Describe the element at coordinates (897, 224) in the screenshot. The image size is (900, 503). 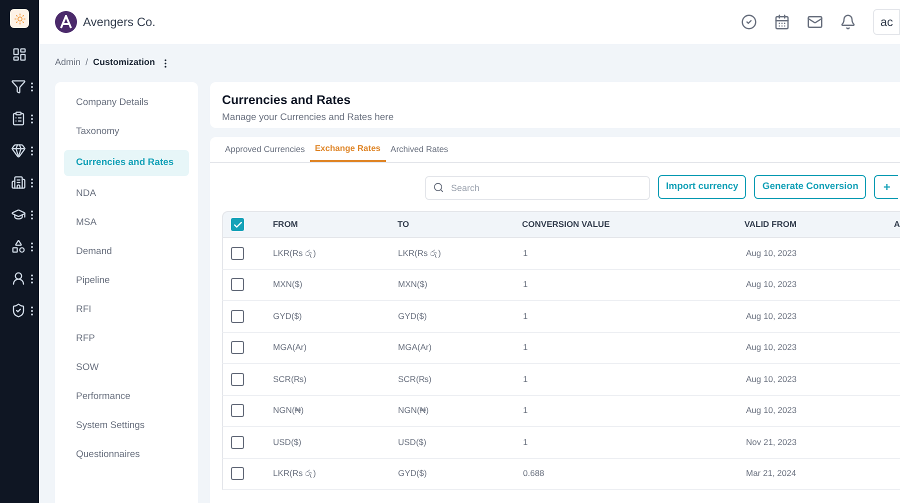
I see `column-header: A` at that location.